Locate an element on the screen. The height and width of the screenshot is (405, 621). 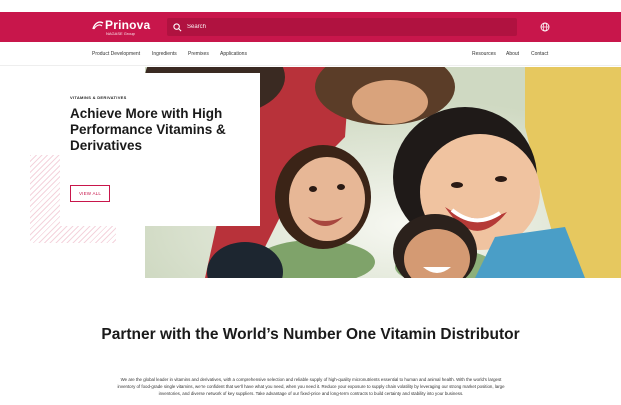
search-icon is located at coordinates (177, 26).